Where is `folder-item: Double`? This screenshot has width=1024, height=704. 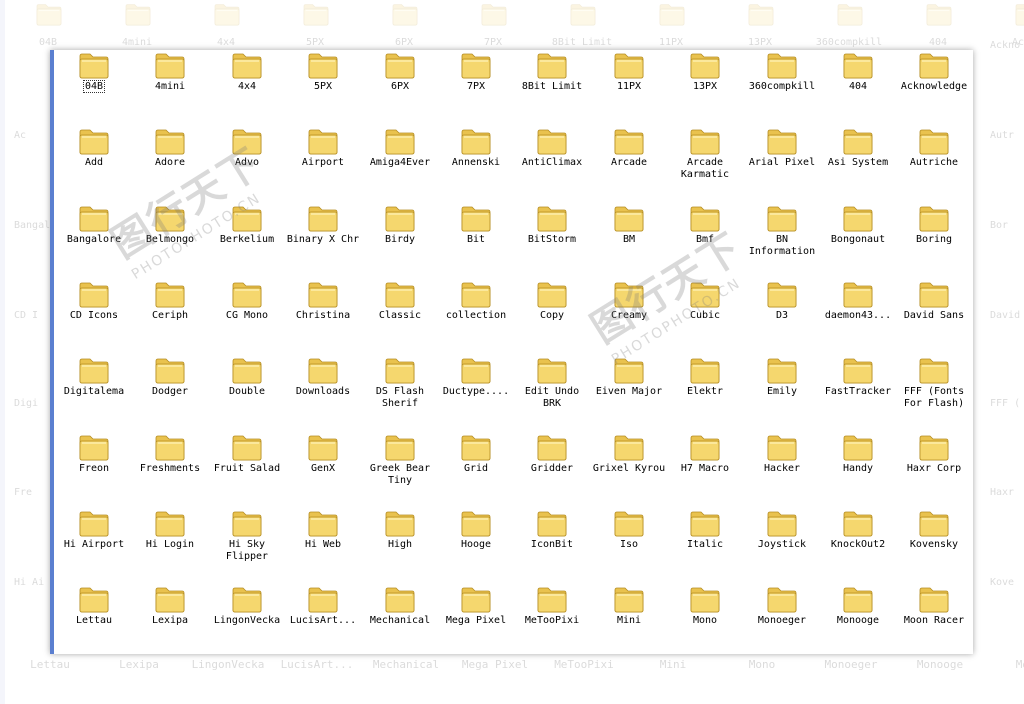 folder-item: Double is located at coordinates (247, 391).